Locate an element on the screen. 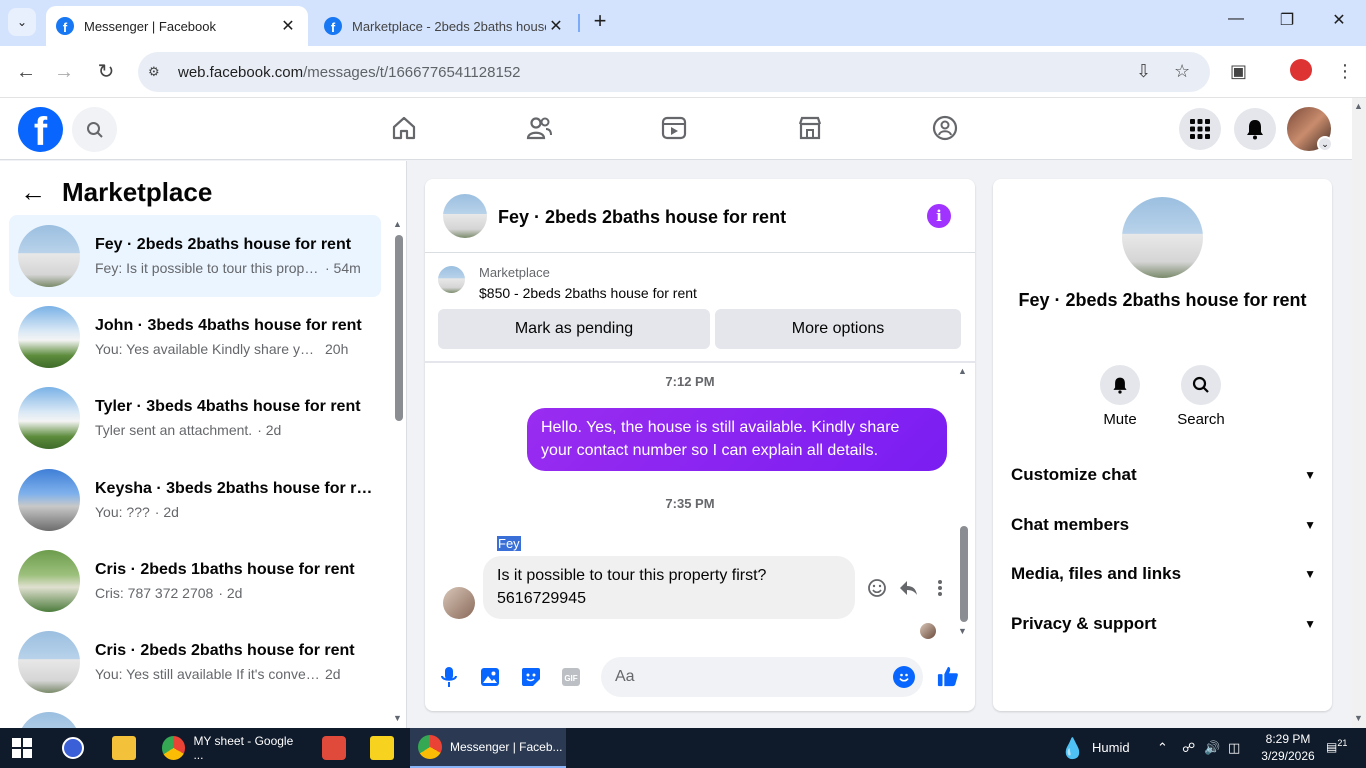  system-clock: 8:29 PM 3/29/2026 is located at coordinates (1288, 748).